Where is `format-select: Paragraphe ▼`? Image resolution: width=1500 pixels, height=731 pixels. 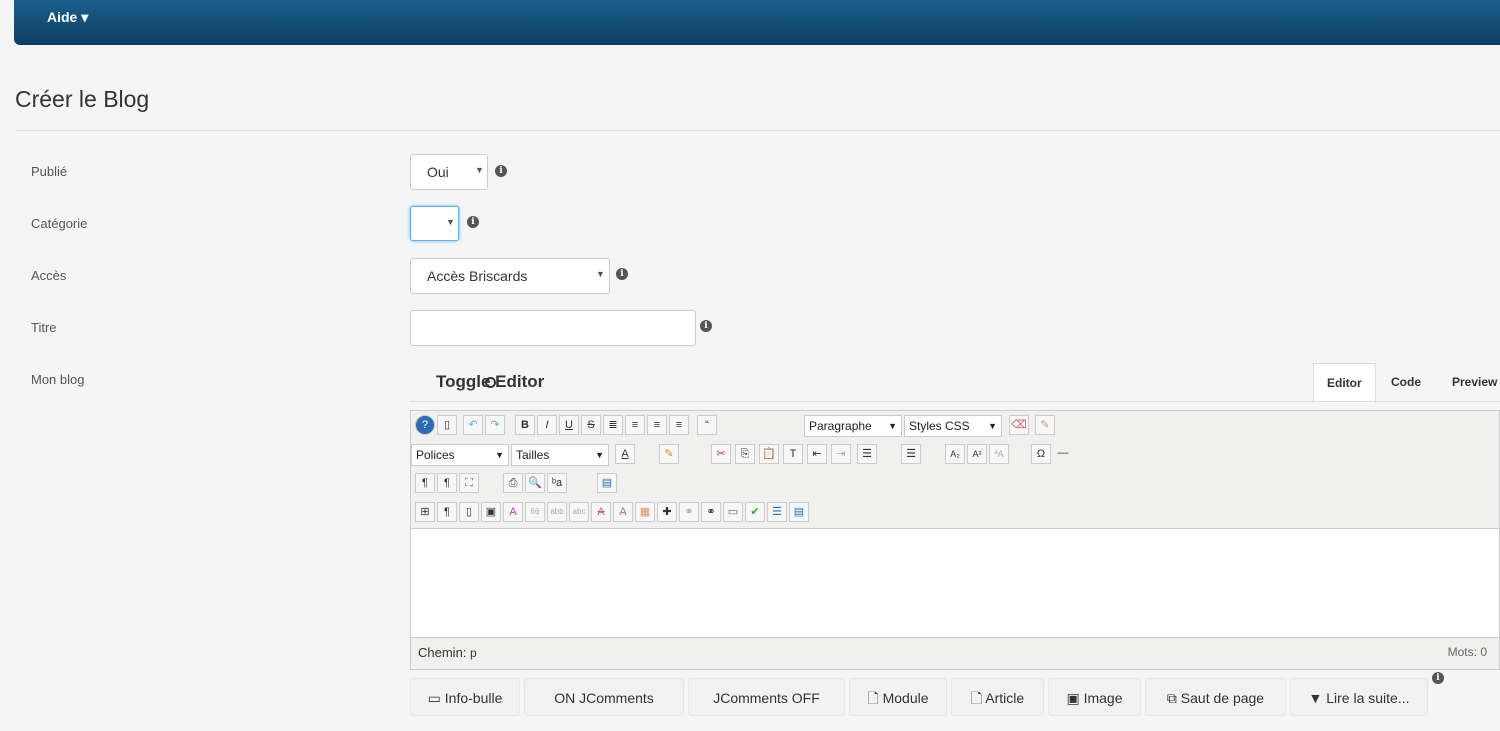 format-select: Paragraphe ▼ is located at coordinates (853, 426).